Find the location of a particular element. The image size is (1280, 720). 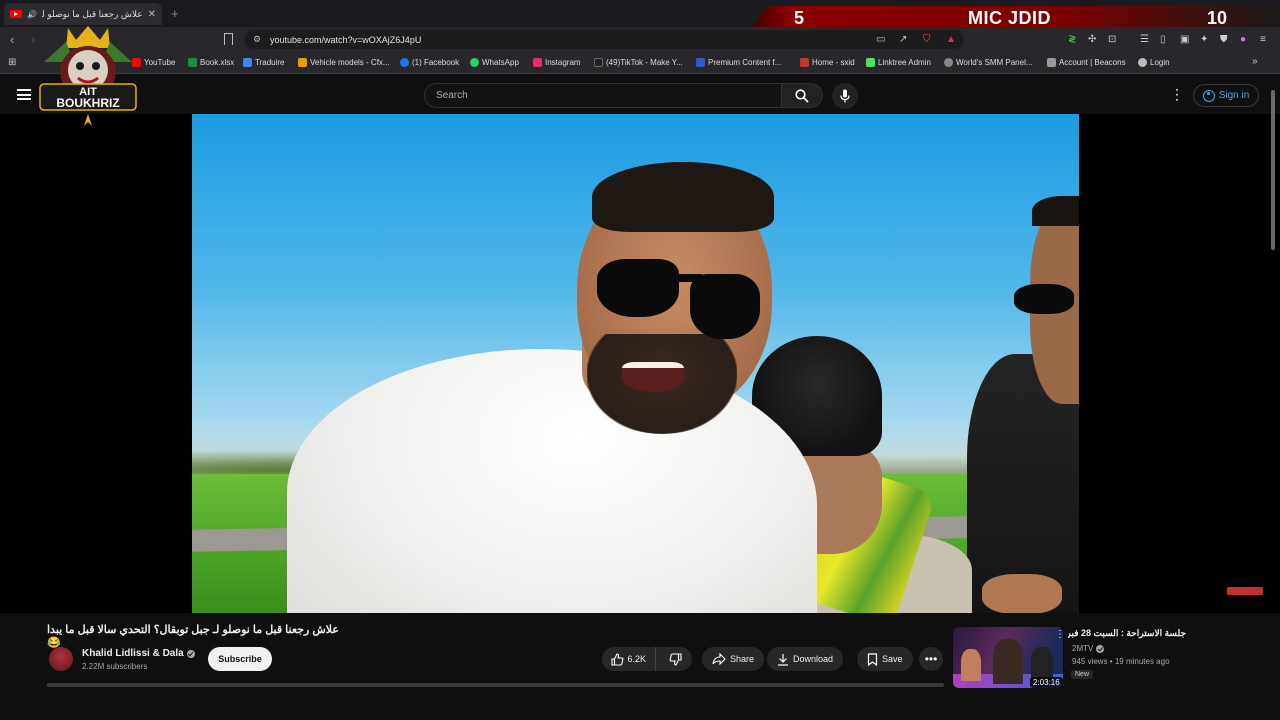

url-text: youtube.com/watch?v=wOXAjZ6J4pU is located at coordinates (345, 40).